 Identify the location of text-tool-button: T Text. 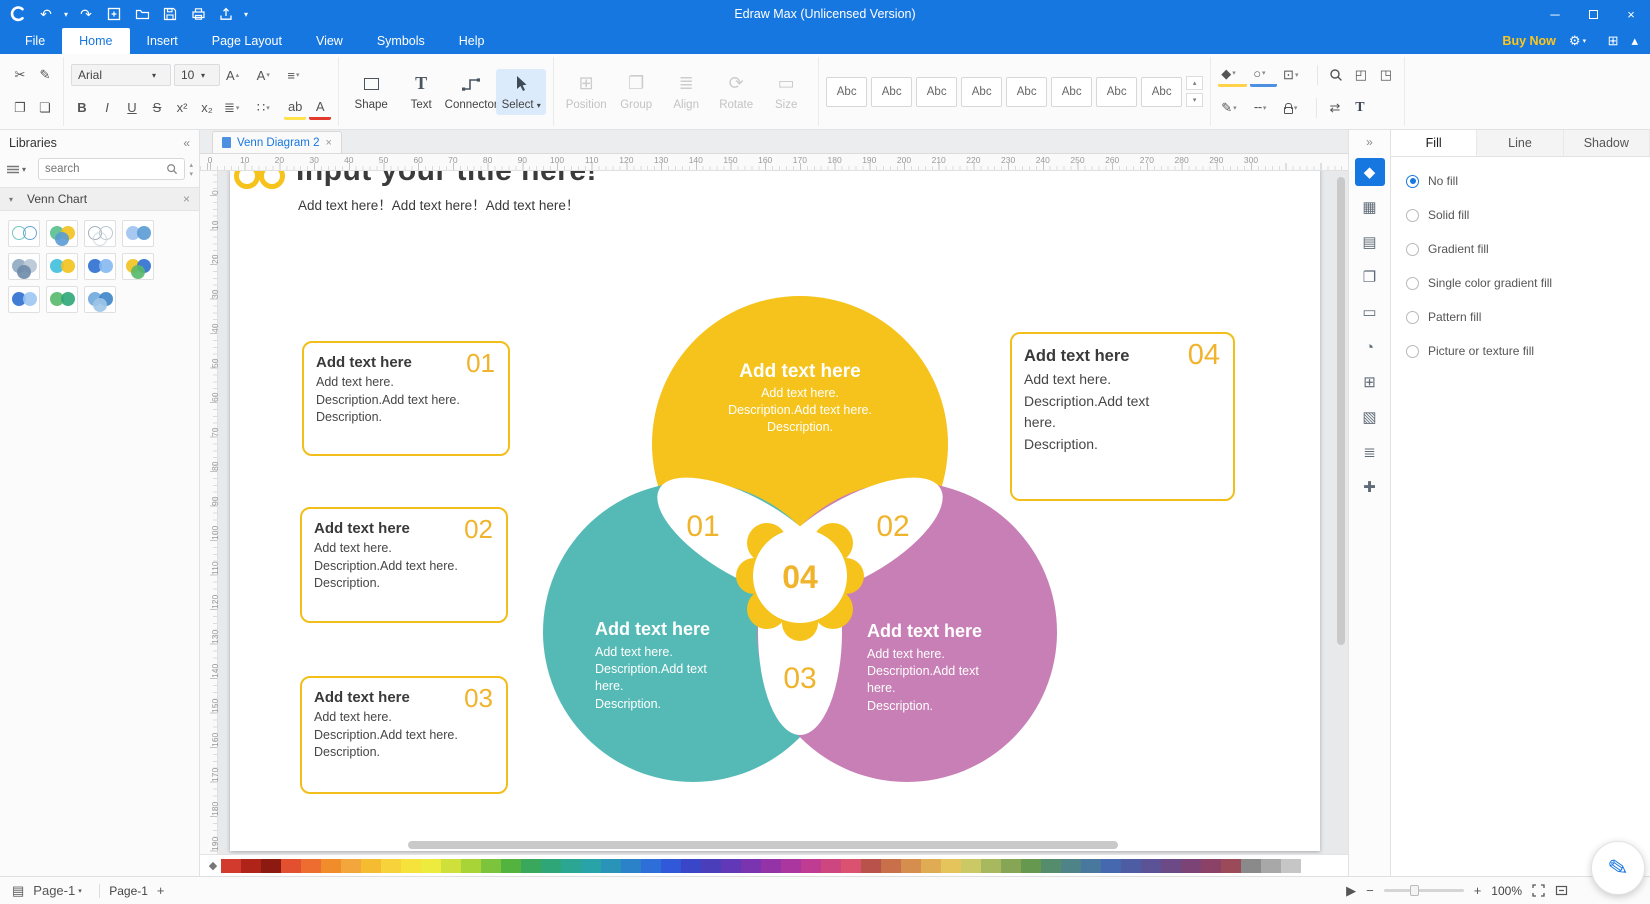
(421, 92).